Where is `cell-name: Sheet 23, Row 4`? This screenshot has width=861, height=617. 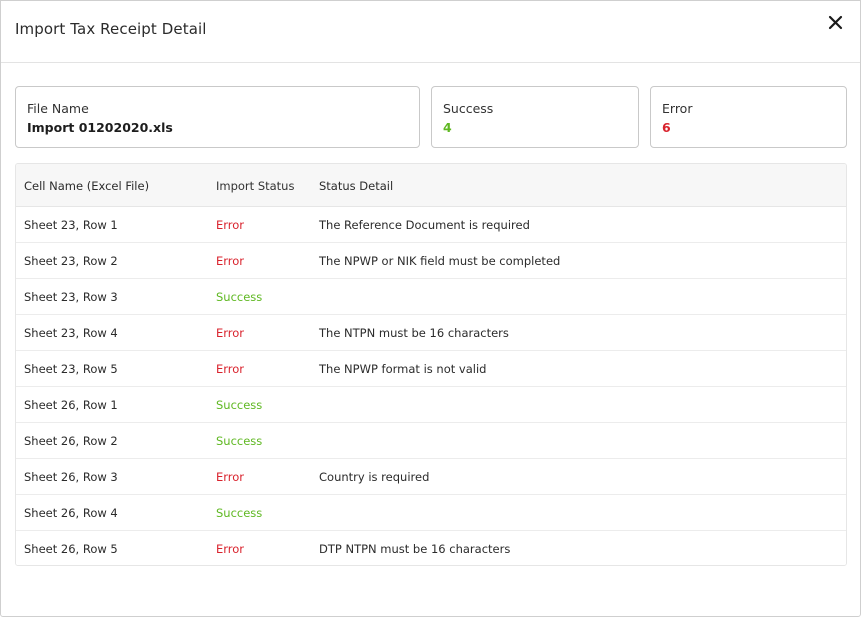
cell-name: Sheet 23, Row 4 is located at coordinates (71, 333).